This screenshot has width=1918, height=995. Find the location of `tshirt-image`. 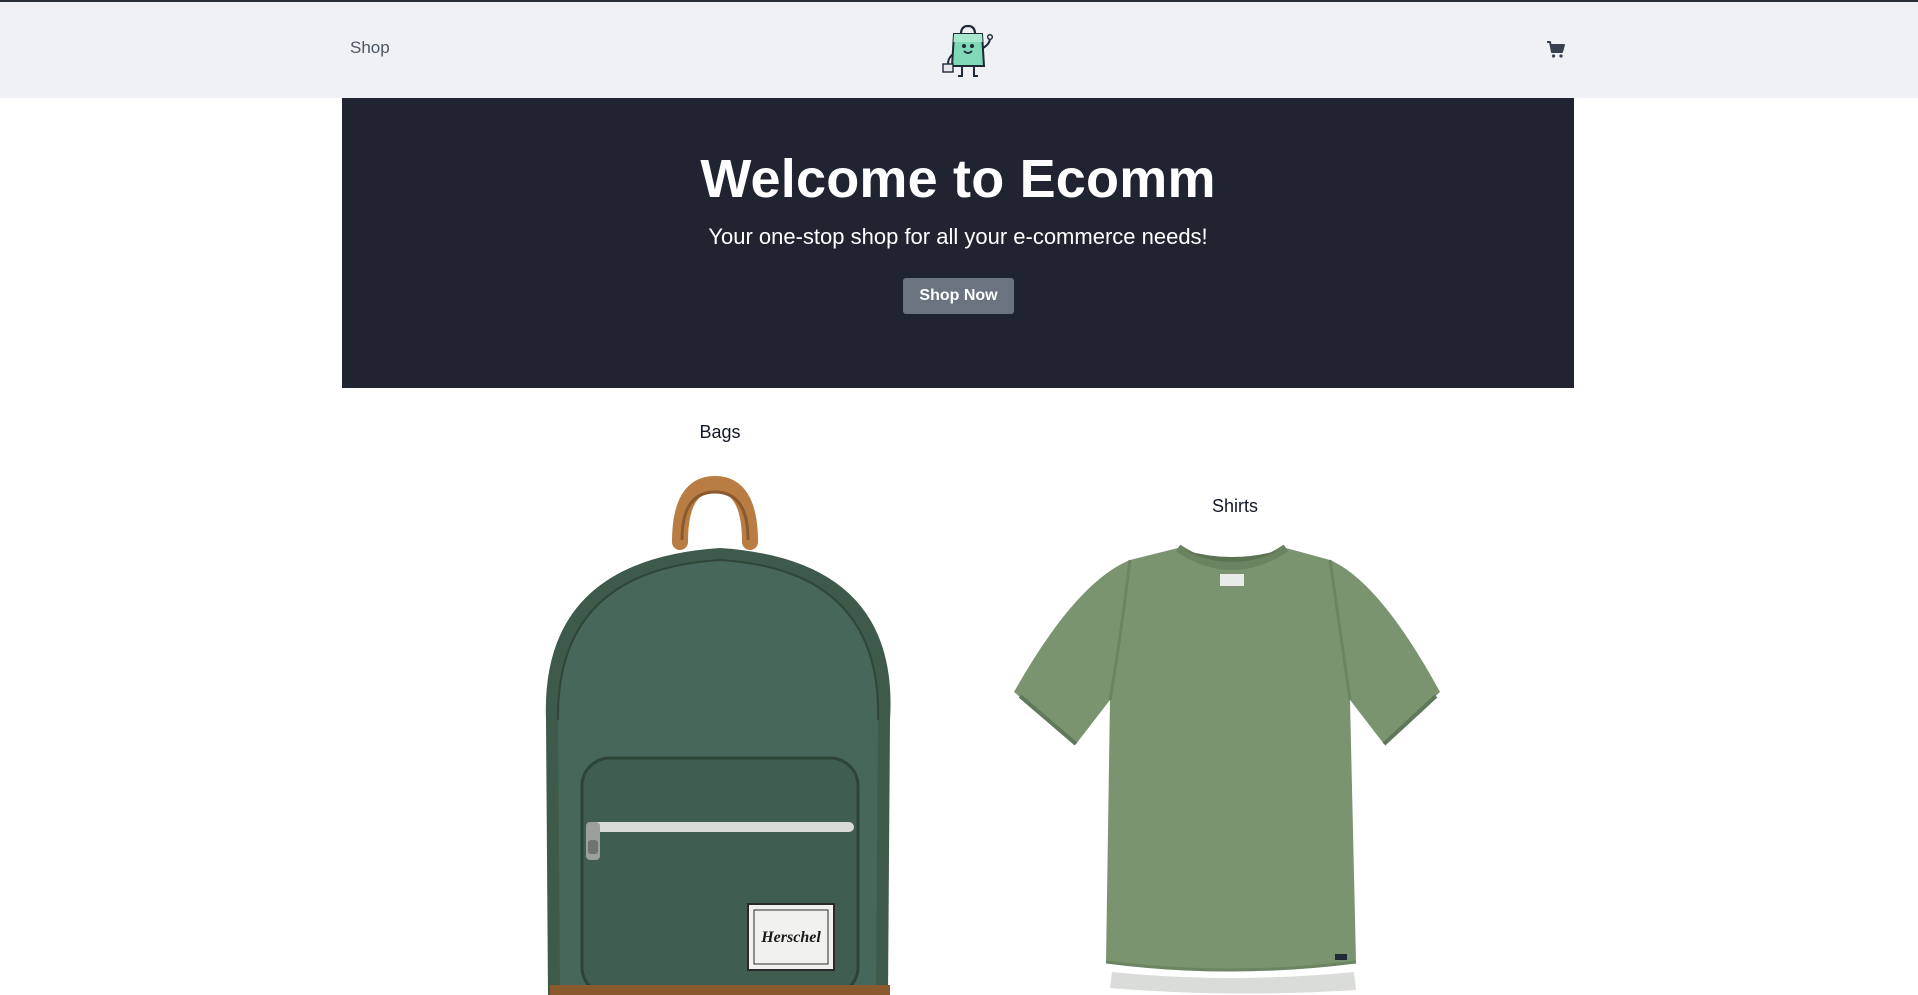

tshirt-image is located at coordinates (1235, 743).